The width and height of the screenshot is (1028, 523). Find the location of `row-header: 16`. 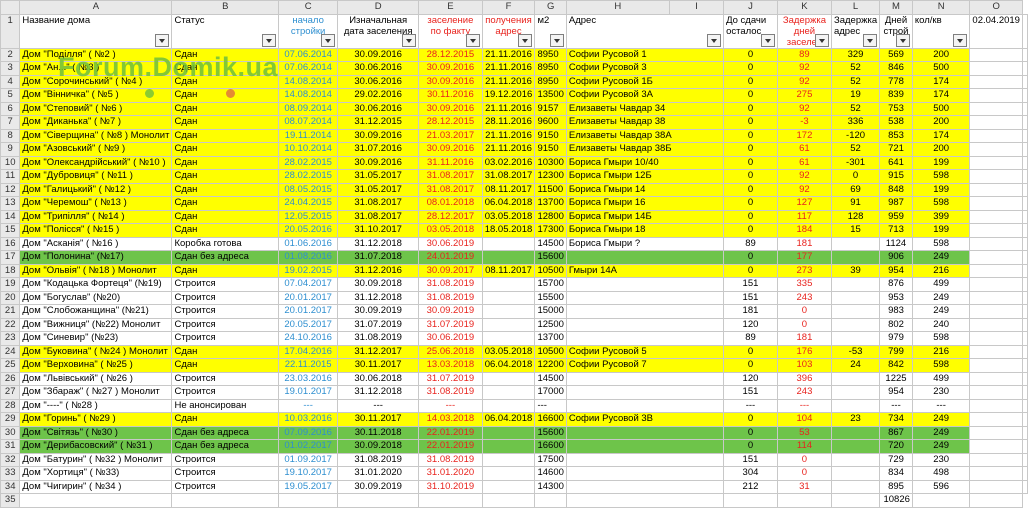

row-header: 16 is located at coordinates (10, 243).